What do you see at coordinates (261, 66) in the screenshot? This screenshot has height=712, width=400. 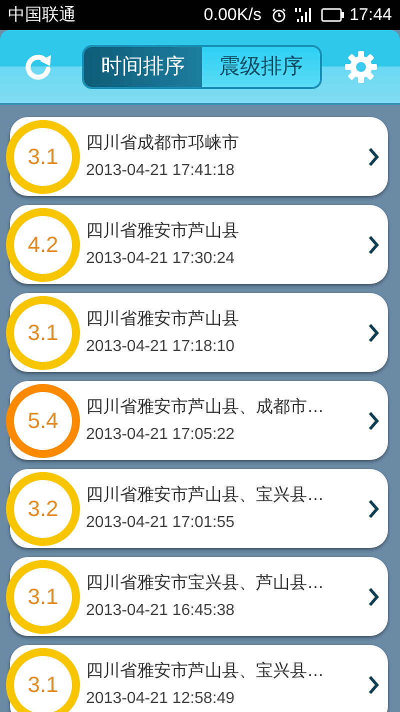 I see `sort-tab: 震级排序` at bounding box center [261, 66].